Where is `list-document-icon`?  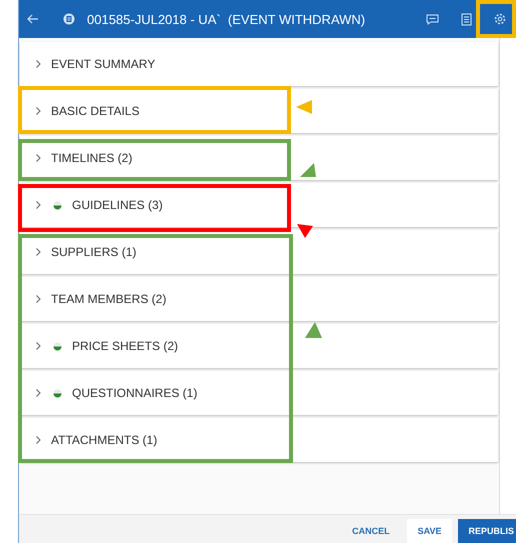
list-document-icon is located at coordinates (466, 19).